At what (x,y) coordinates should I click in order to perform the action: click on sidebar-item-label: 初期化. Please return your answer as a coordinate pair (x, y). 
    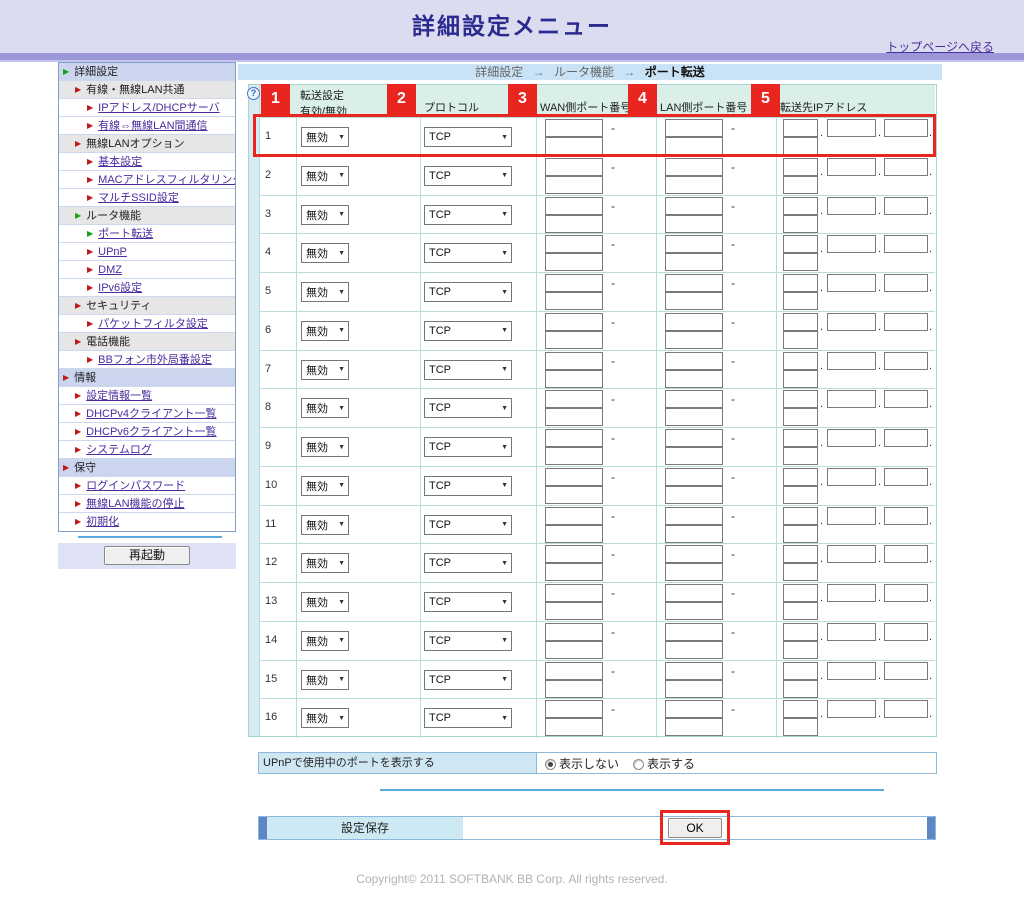
    Looking at the image, I should click on (102, 522).